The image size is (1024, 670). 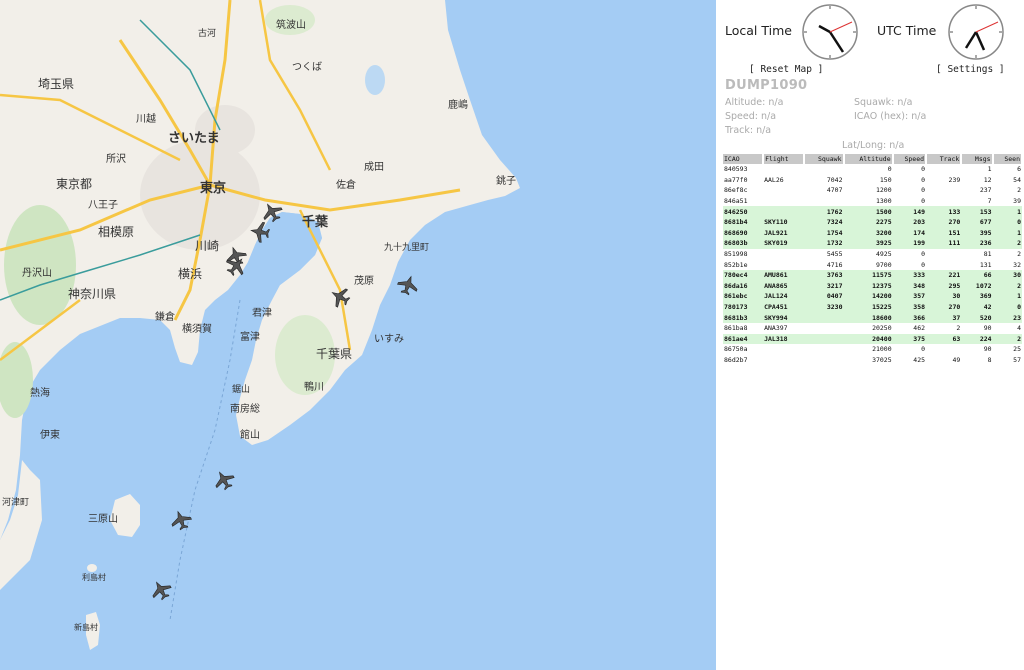 What do you see at coordinates (919, 328) in the screenshot?
I see `cell-speed: 462` at bounding box center [919, 328].